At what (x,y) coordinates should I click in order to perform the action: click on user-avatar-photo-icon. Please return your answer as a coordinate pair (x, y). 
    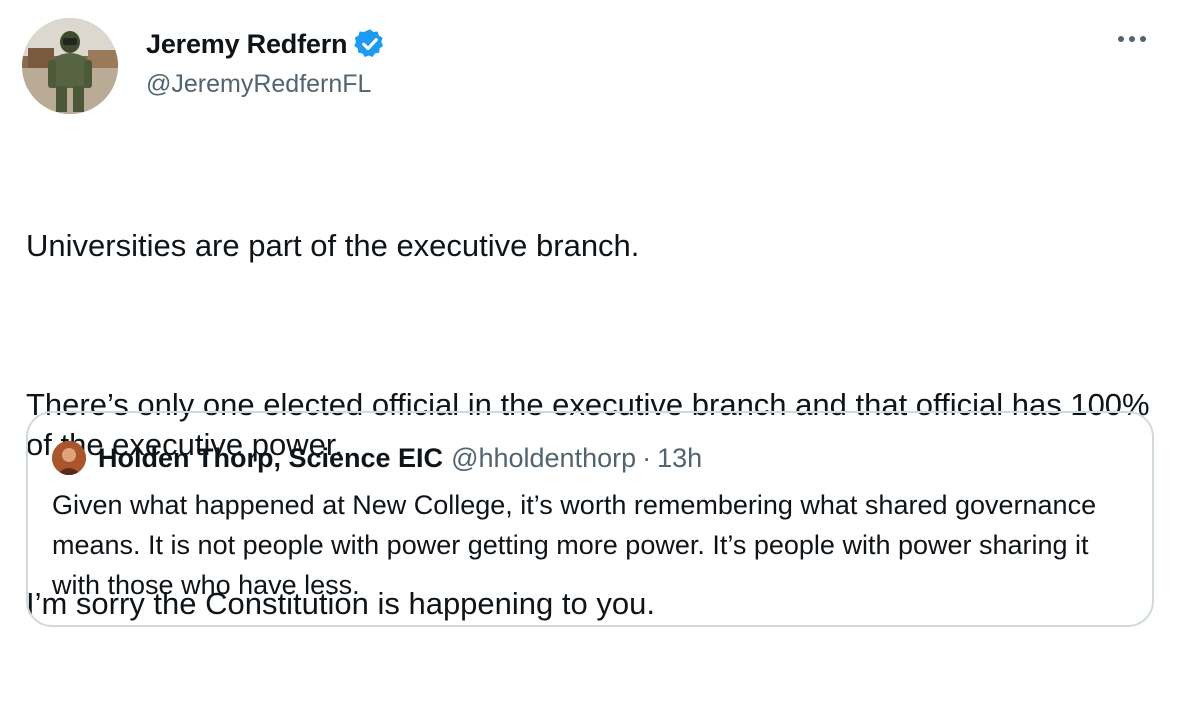
    Looking at the image, I should click on (70, 66).